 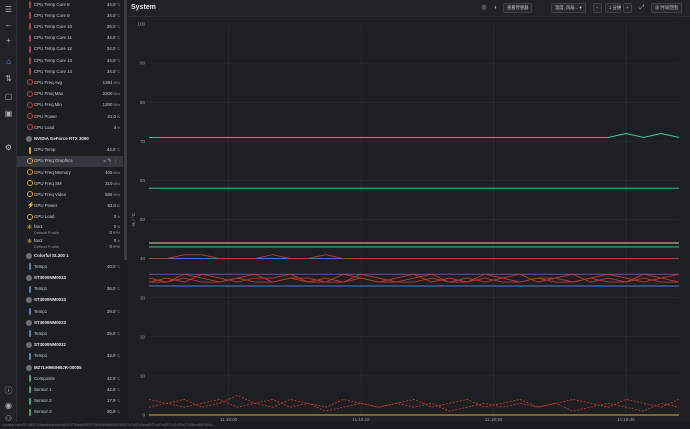 I want to click on nav-rail: ☰ ← + ⌂ ⇅ ▢ ▣ ⚙ ⓘ ◉ ⚇, so click(x=8, y=214).